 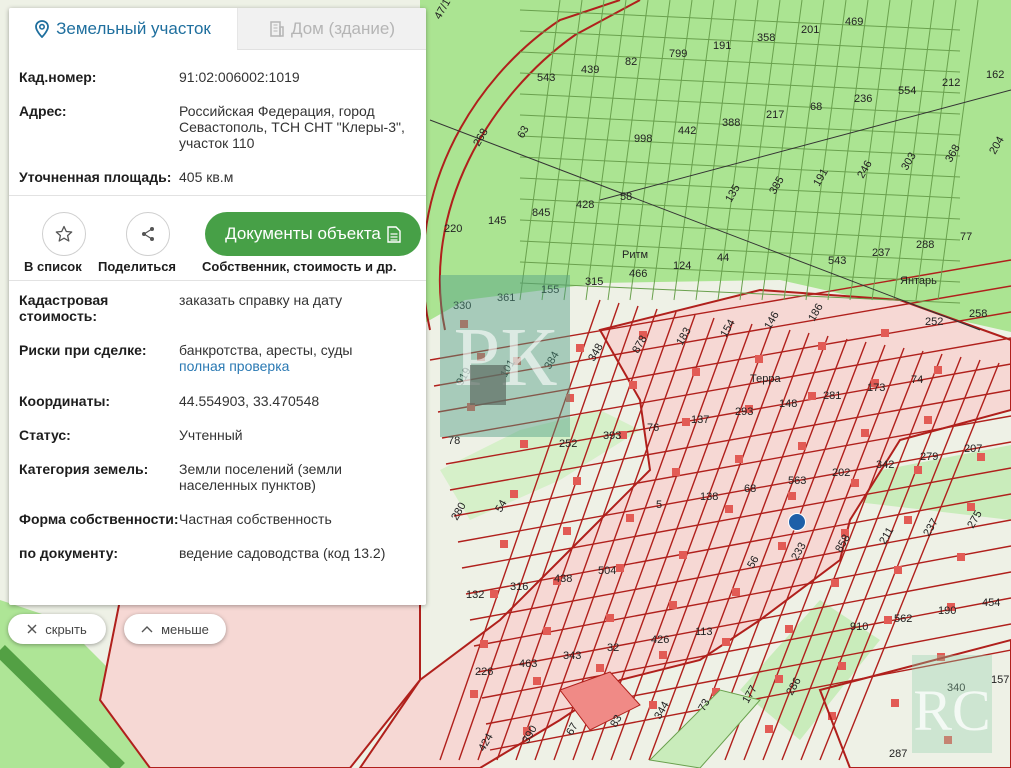 I want to click on permitted-use-label: по документу:, so click(x=69, y=553).